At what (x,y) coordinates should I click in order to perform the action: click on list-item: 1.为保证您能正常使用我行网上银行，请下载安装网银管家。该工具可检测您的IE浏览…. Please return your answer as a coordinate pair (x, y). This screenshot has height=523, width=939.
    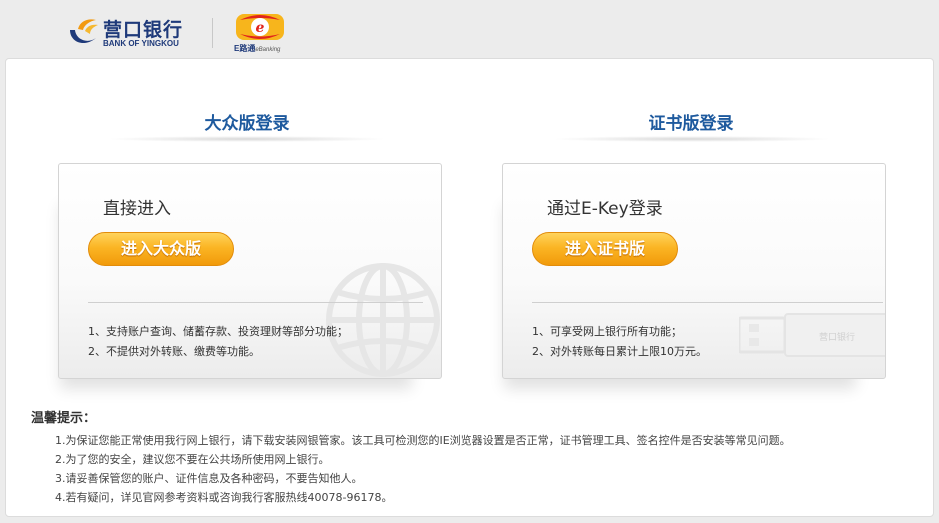
    Looking at the image, I should click on (423, 440).